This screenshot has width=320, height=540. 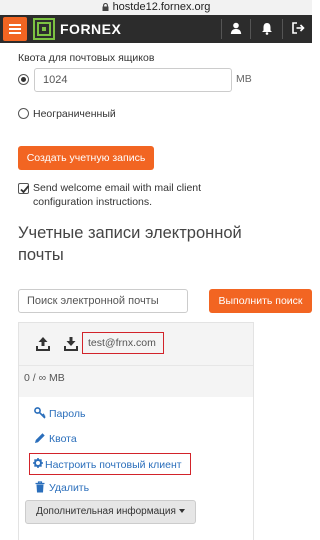 What do you see at coordinates (61, 487) in the screenshot?
I see `delete-link: Удалить` at bounding box center [61, 487].